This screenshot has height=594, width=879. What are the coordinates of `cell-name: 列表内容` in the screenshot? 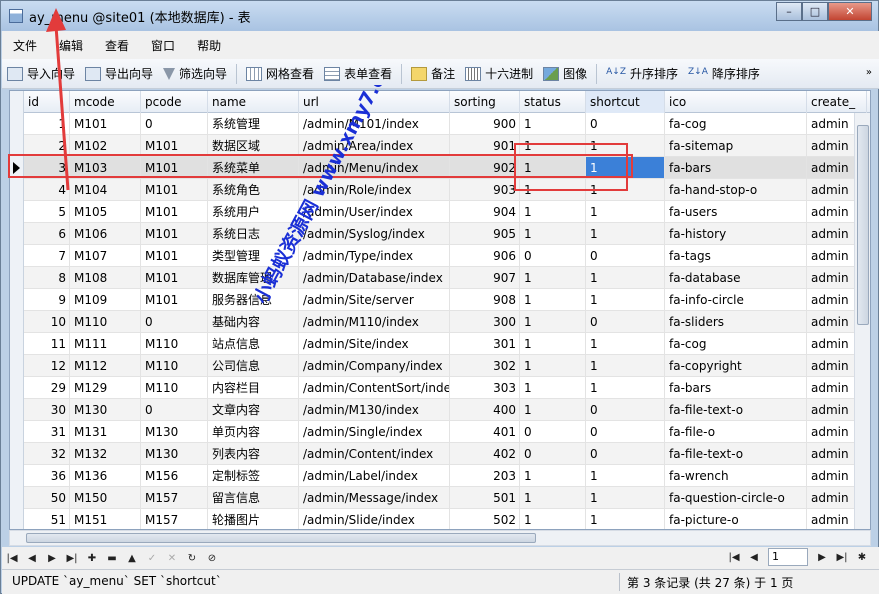 It's located at (253, 454).